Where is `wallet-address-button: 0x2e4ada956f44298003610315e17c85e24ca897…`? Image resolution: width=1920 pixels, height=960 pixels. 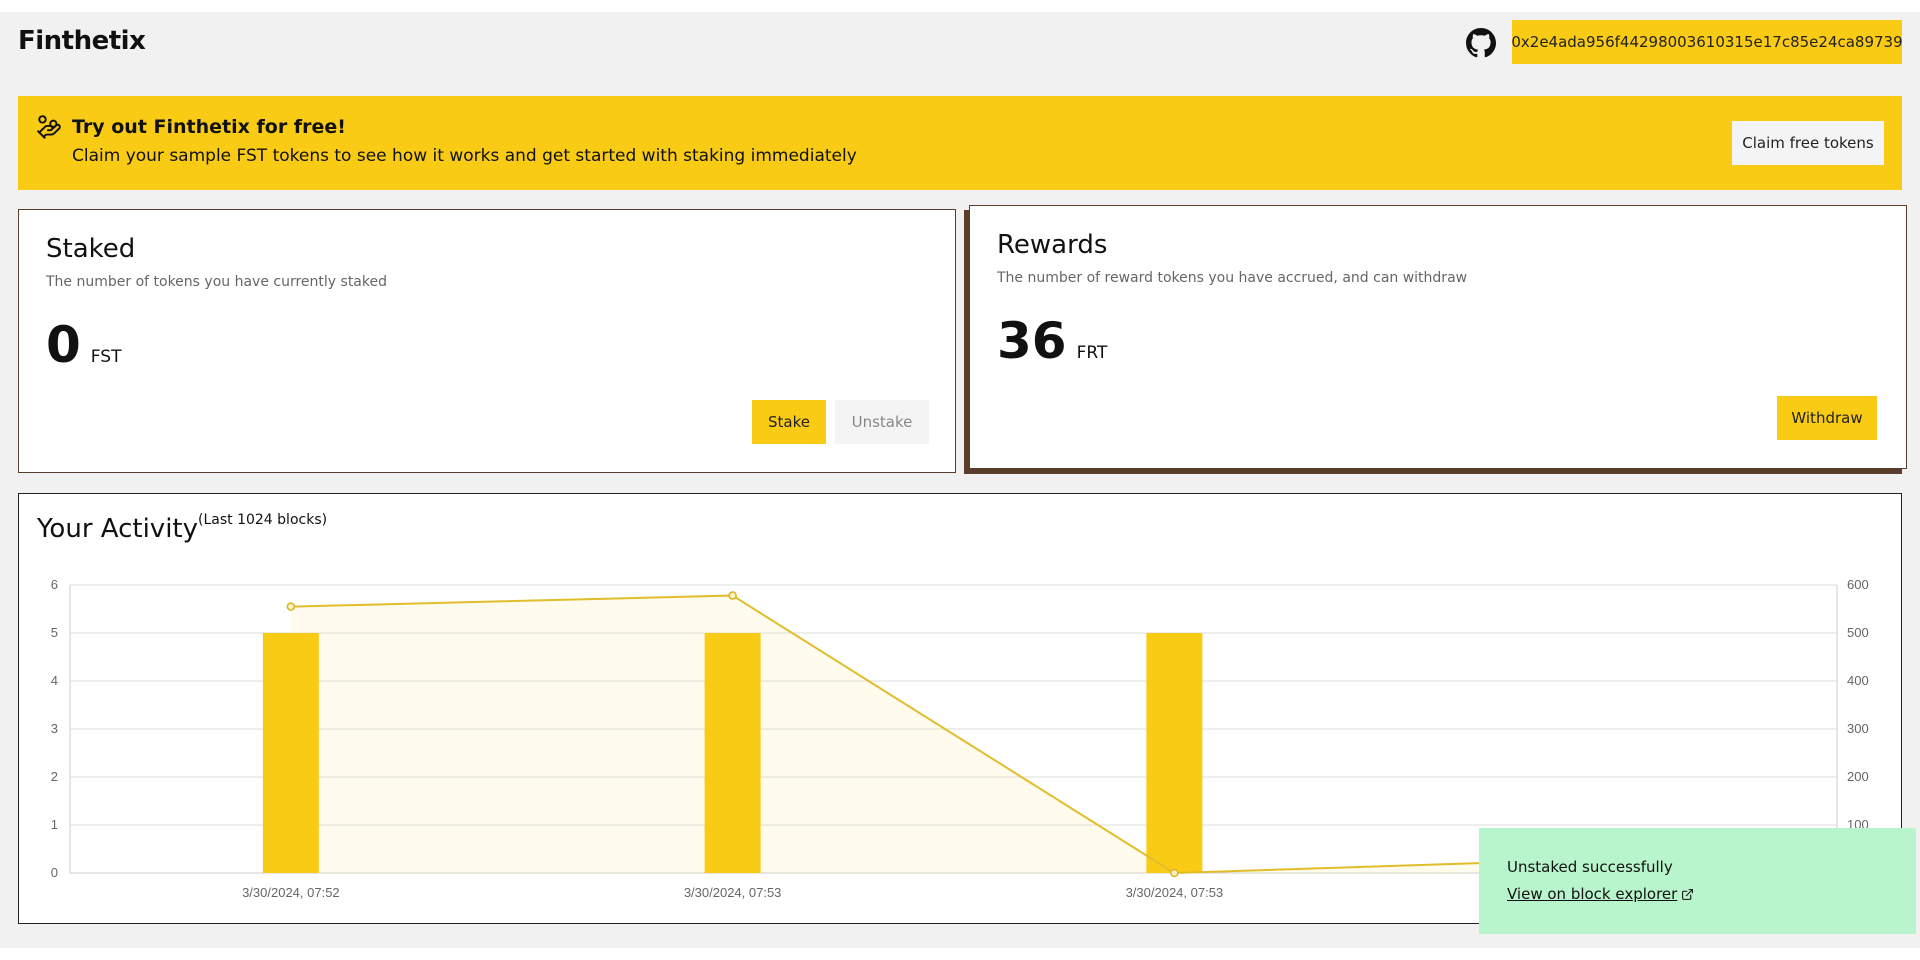 wallet-address-button: 0x2e4ada956f44298003610315e17c85e24ca897… is located at coordinates (1707, 42).